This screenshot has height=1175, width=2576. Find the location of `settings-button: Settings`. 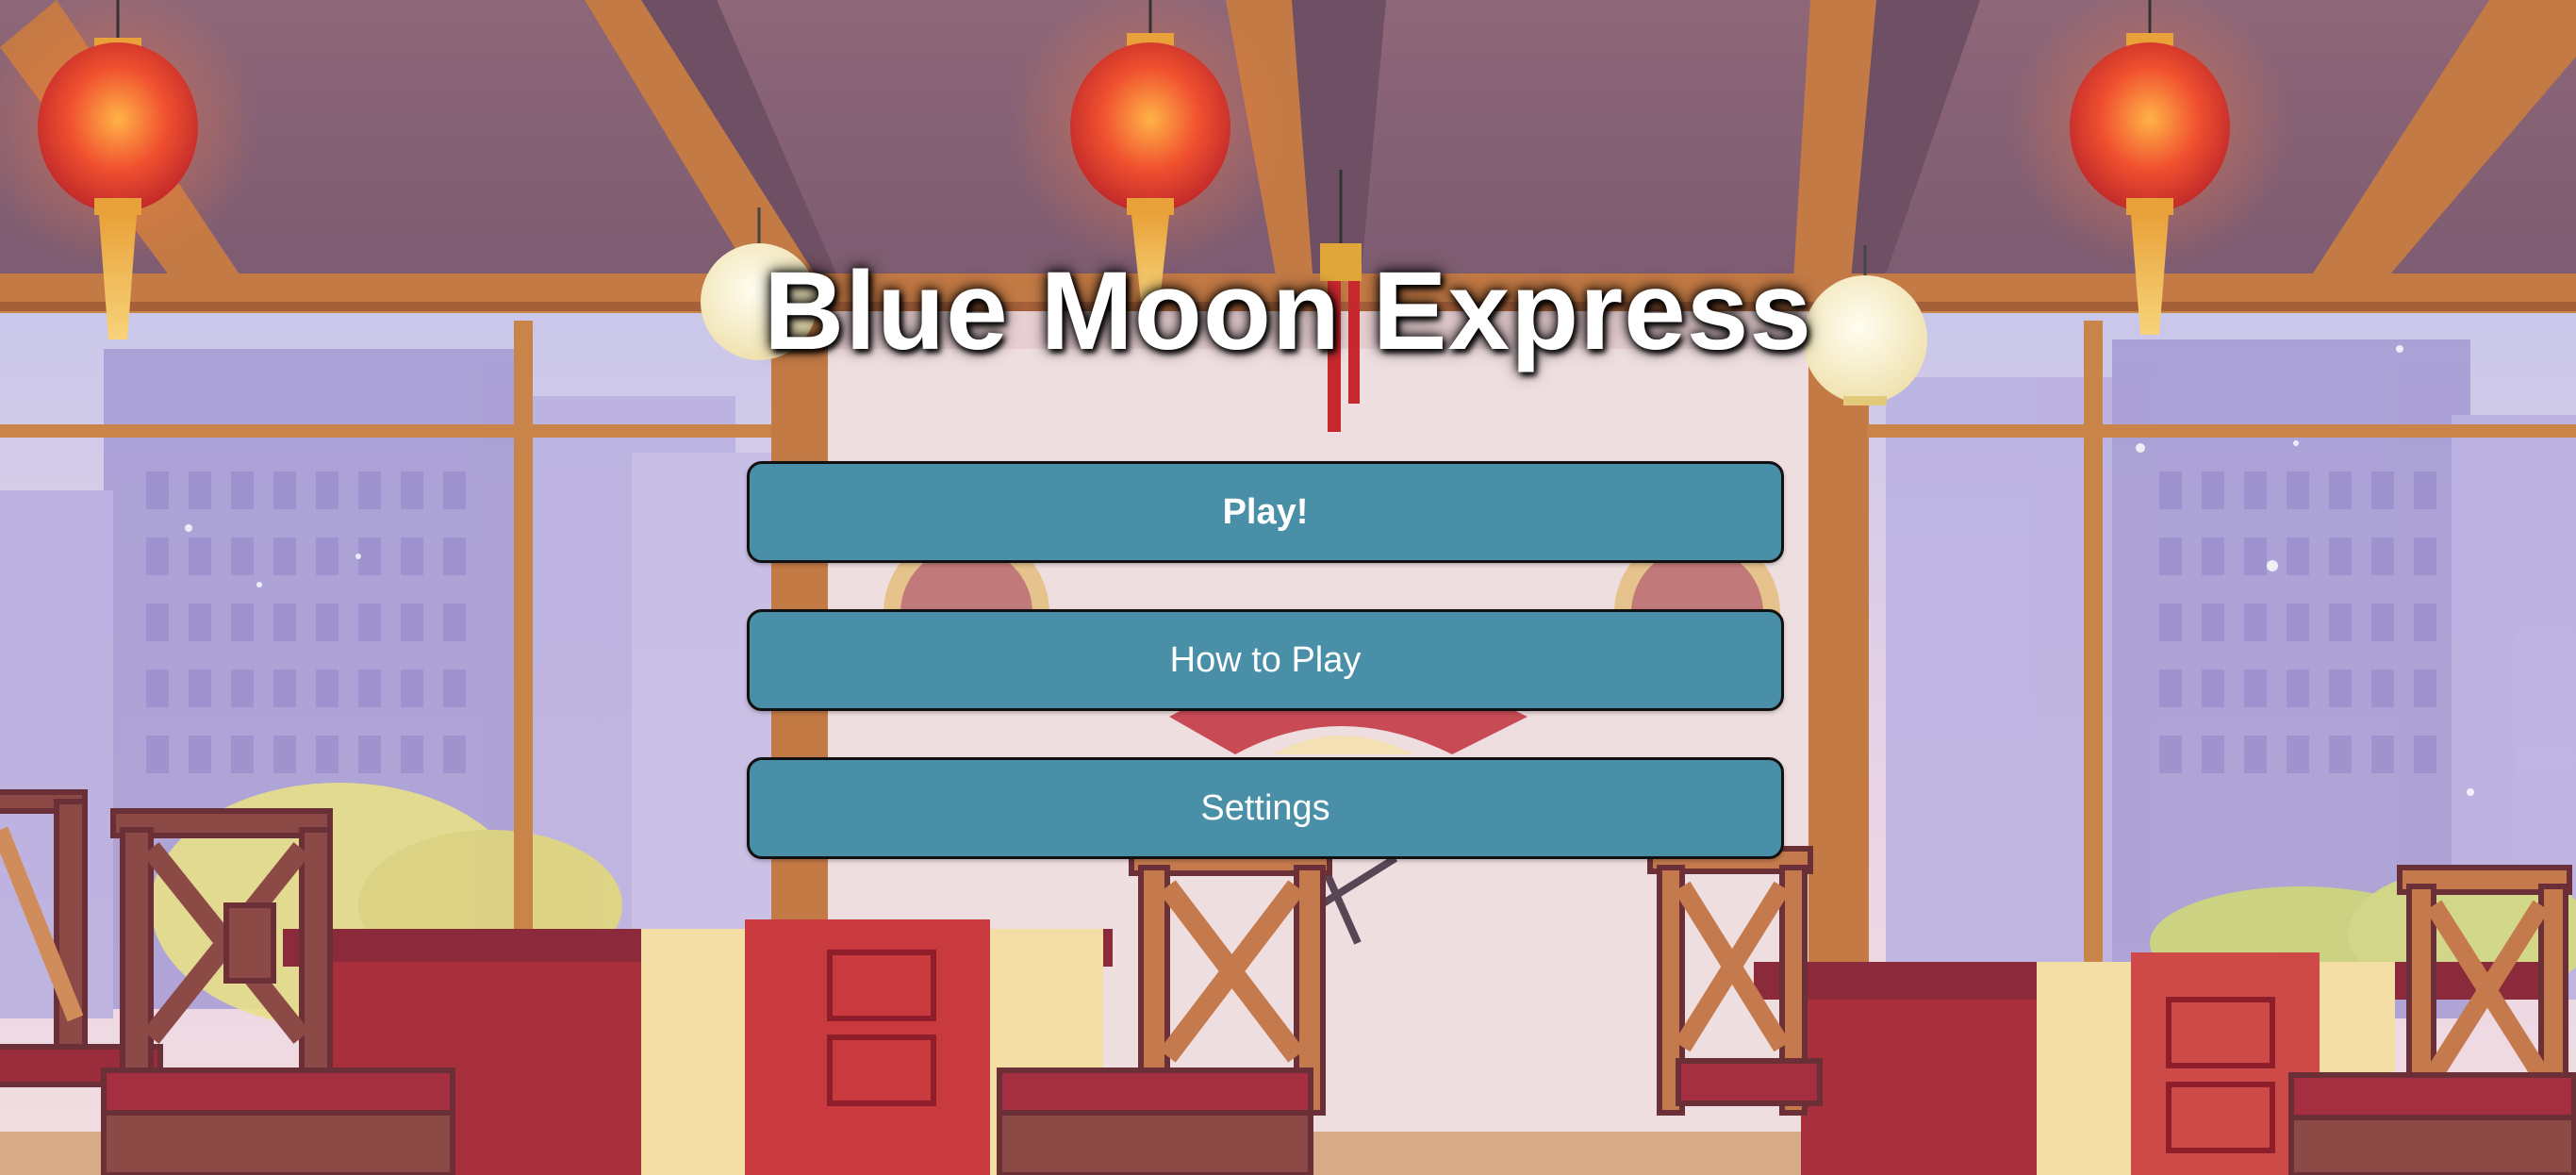

settings-button: Settings is located at coordinates (1265, 808).